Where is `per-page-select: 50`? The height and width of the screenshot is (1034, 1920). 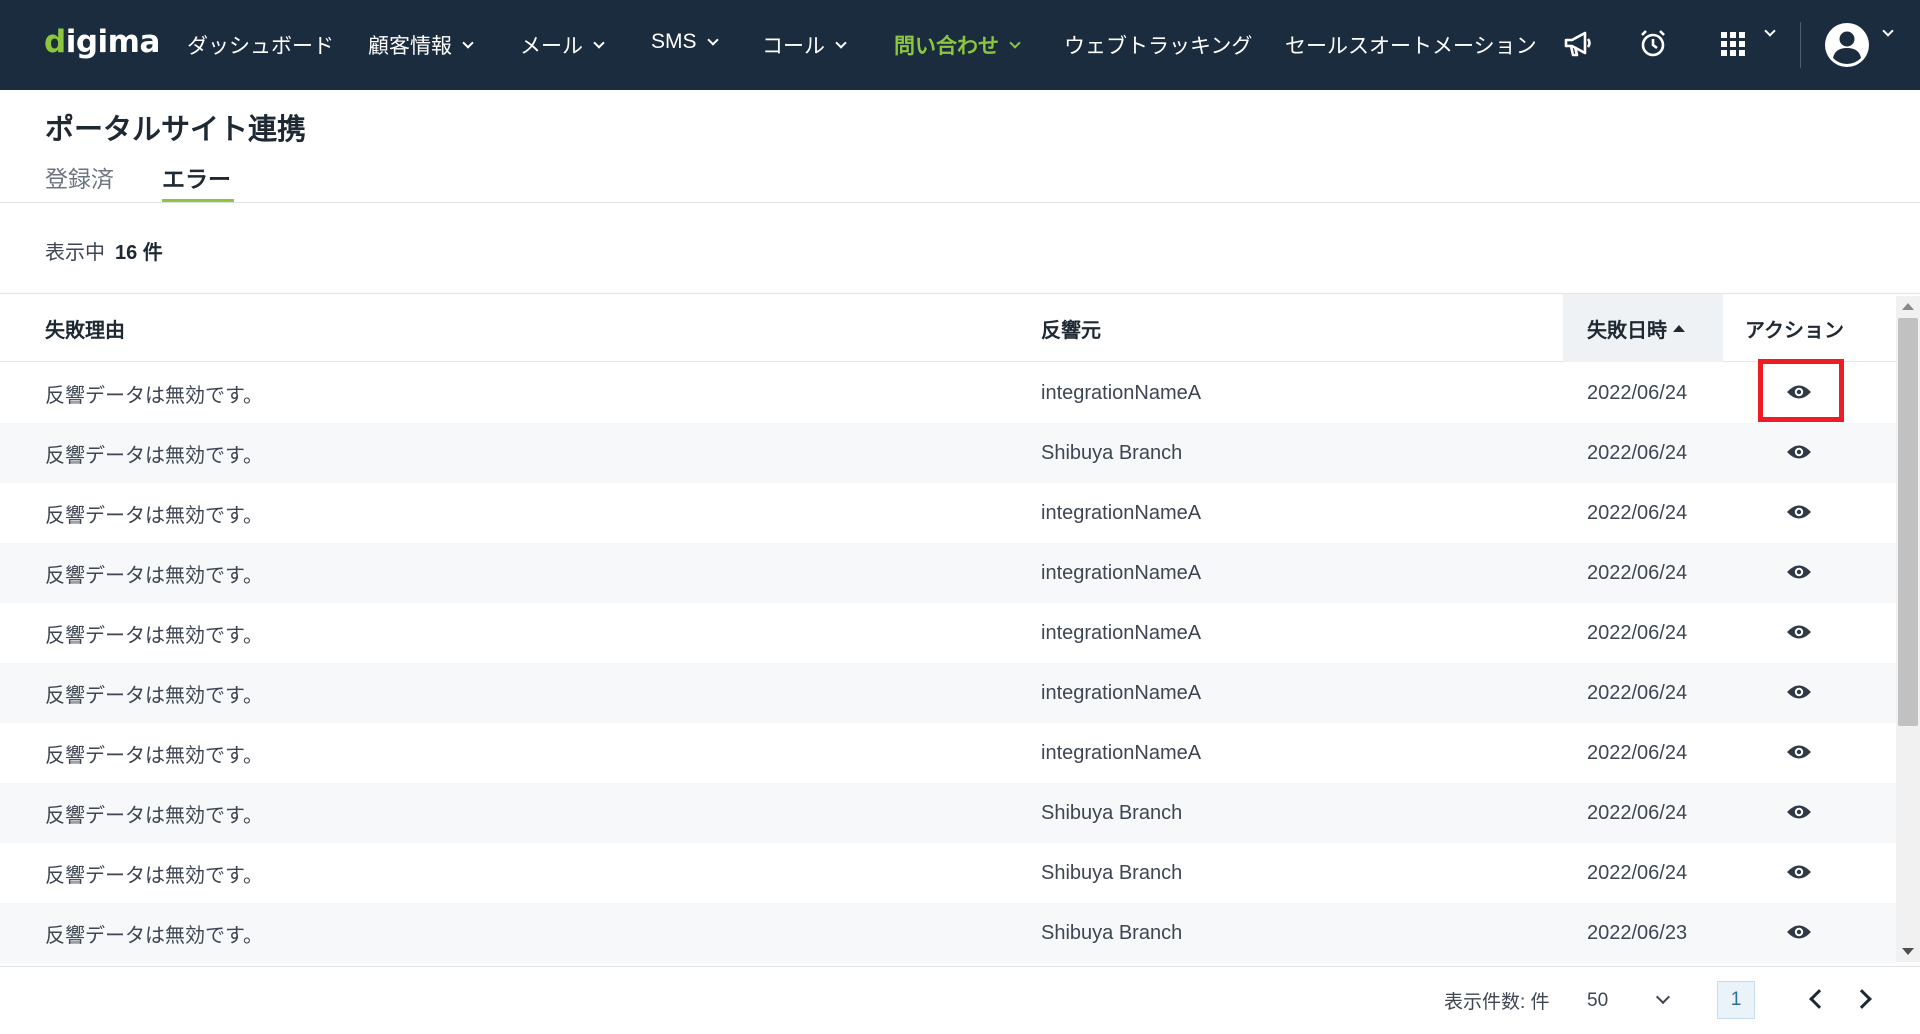 per-page-select: 50 is located at coordinates (1627, 1001).